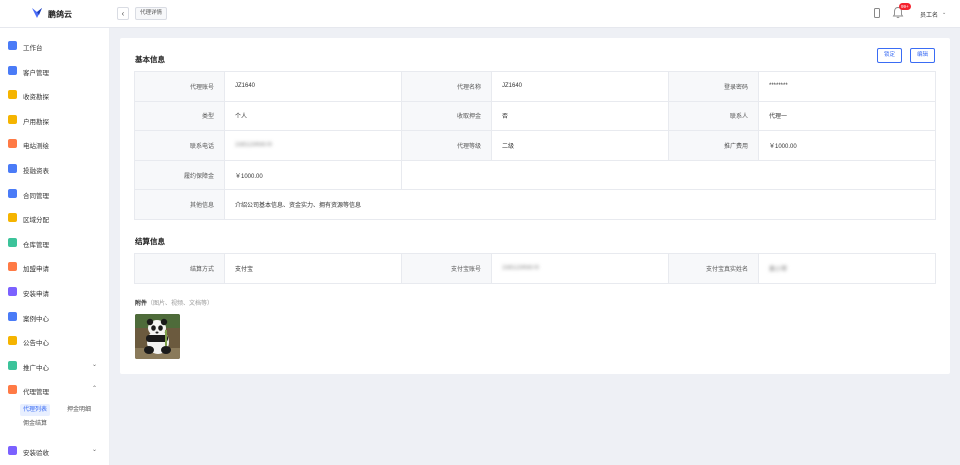 Image resolution: width=960 pixels, height=465 pixels. What do you see at coordinates (179, 86) in the screenshot?
I see `field-label: 代理账号` at bounding box center [179, 86].